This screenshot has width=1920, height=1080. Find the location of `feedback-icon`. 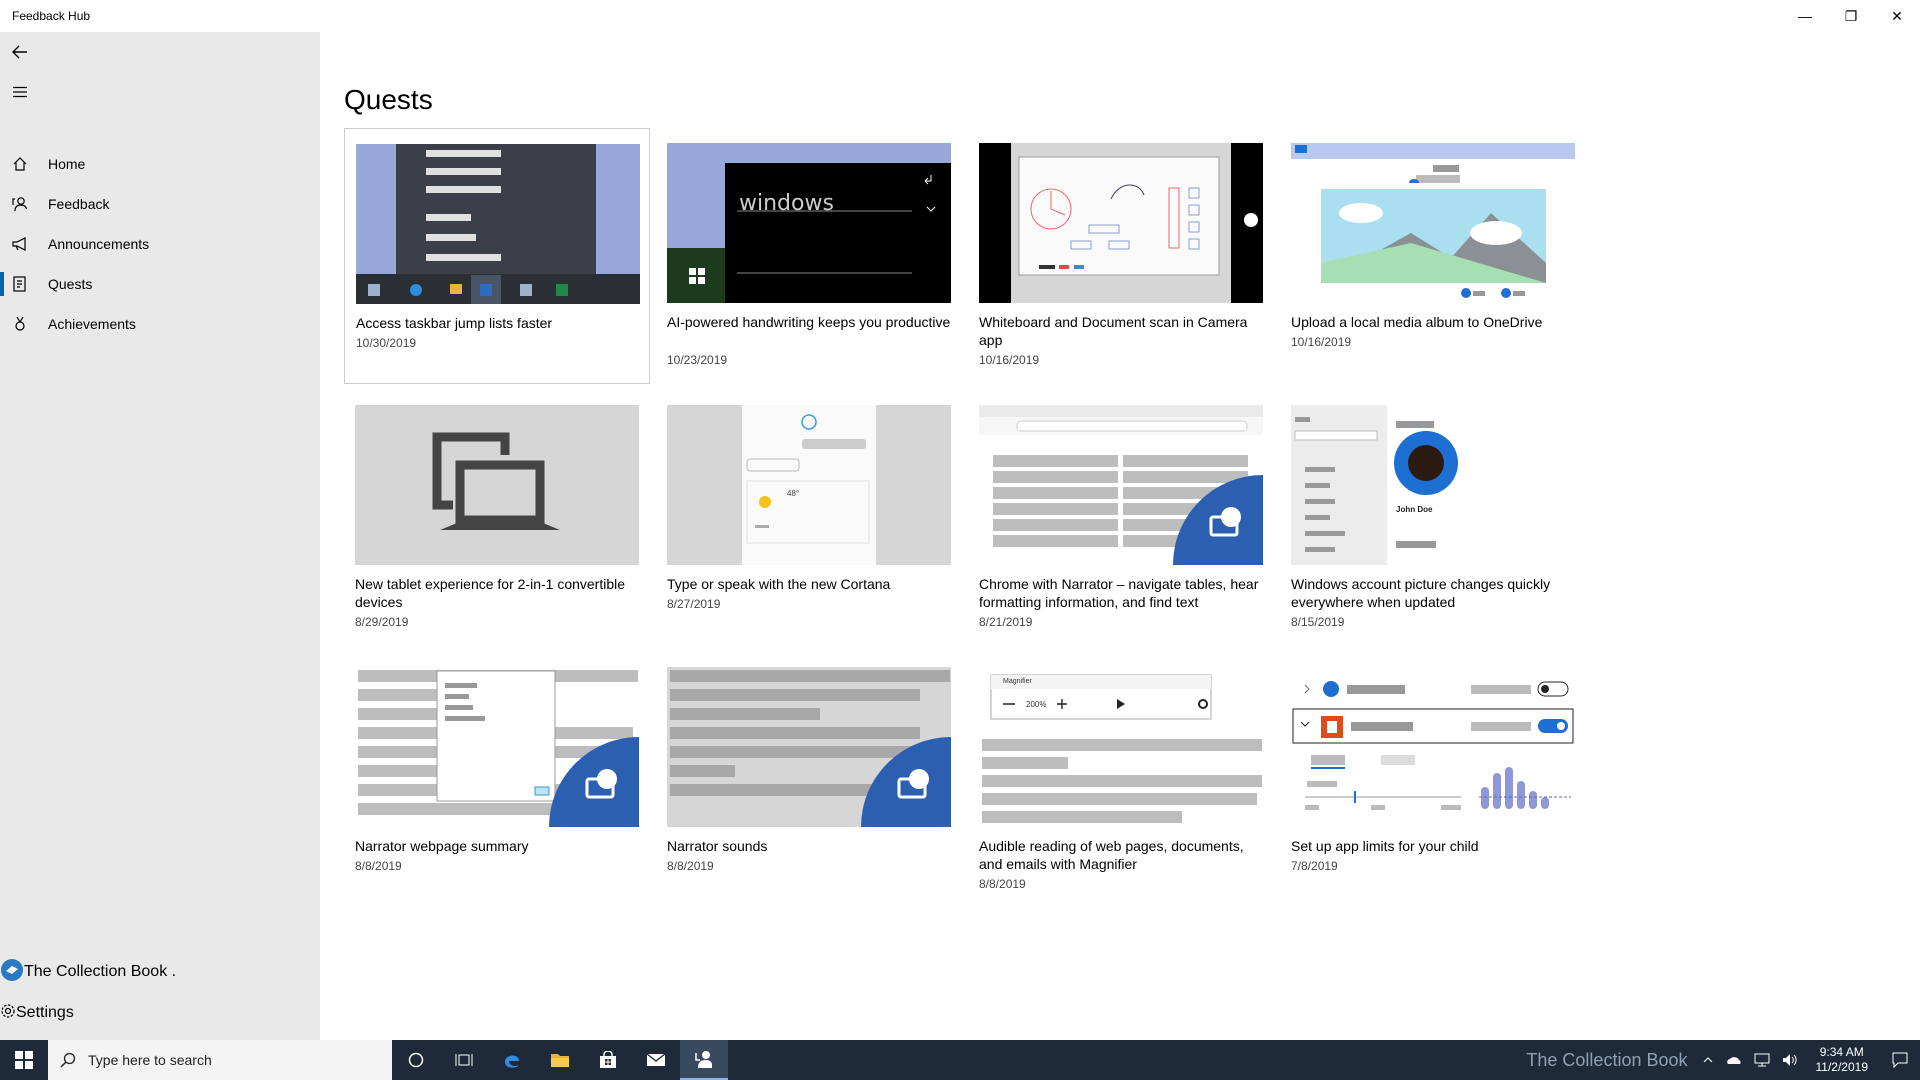

feedback-icon is located at coordinates (20, 204).